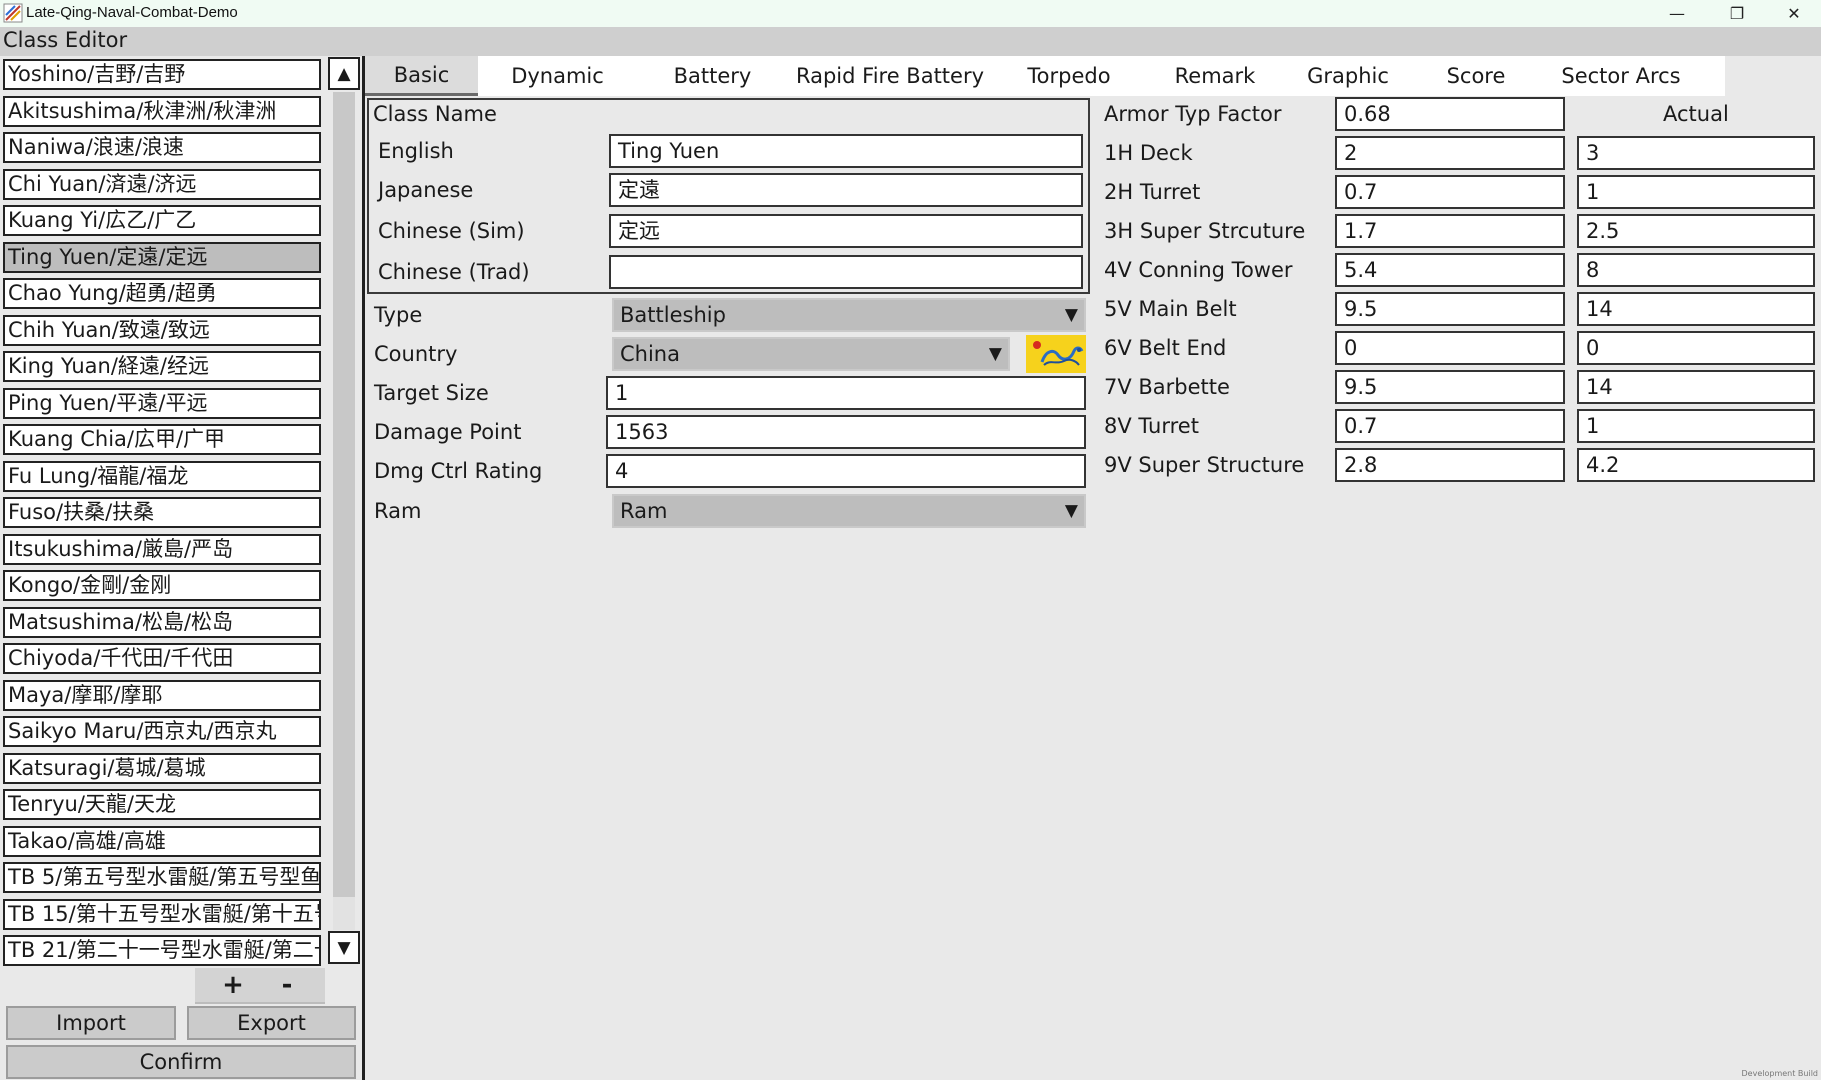  Describe the element at coordinates (1696, 270) in the screenshot. I see `armor-actual-field: 8` at that location.